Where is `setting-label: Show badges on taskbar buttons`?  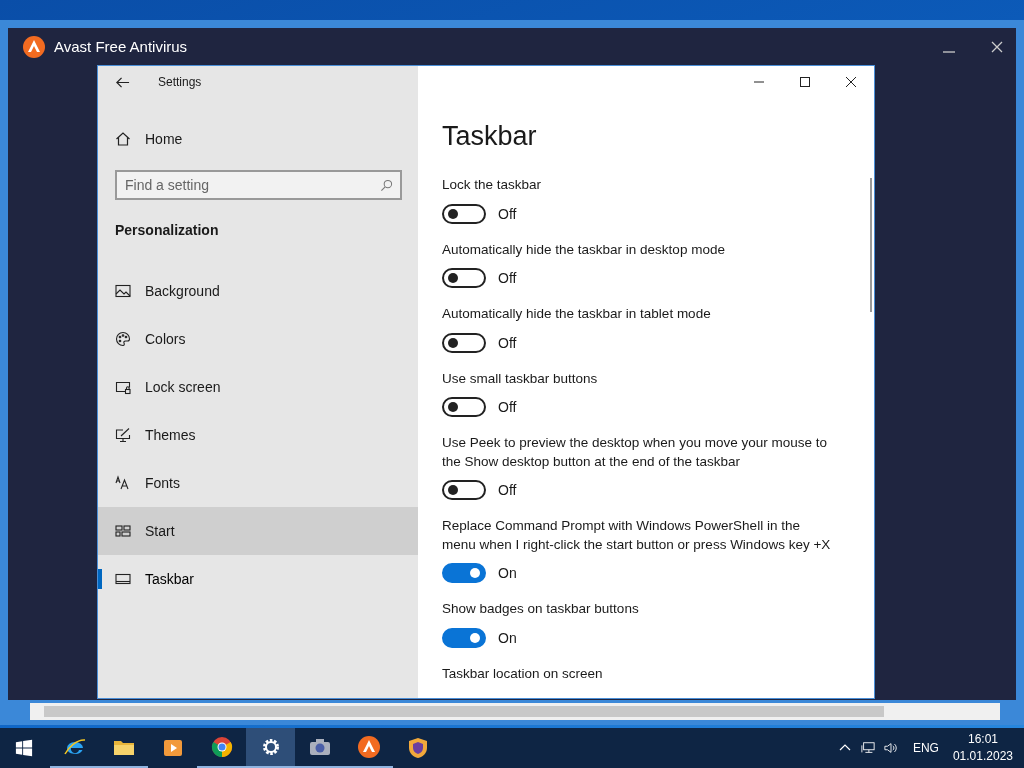 setting-label: Show badges on taskbar buttons is located at coordinates (541, 609).